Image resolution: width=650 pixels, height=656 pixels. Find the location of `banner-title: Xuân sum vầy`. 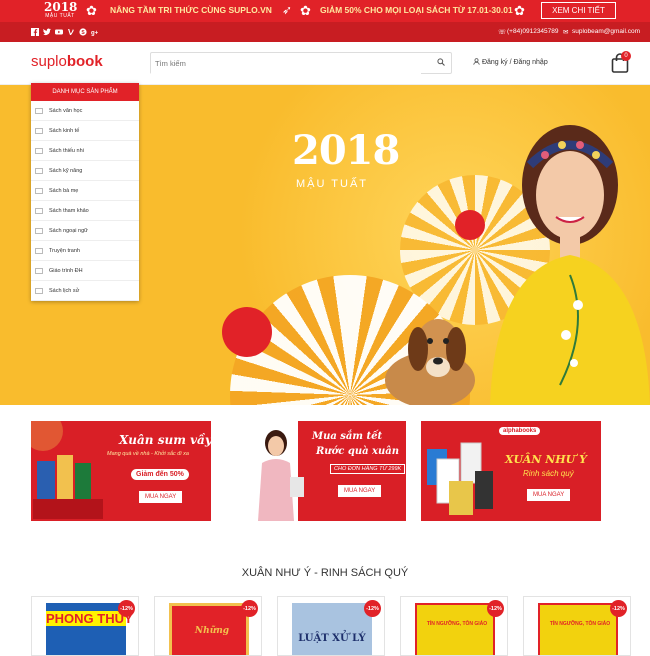

banner-title: Xuân sum vầy is located at coordinates (165, 440).